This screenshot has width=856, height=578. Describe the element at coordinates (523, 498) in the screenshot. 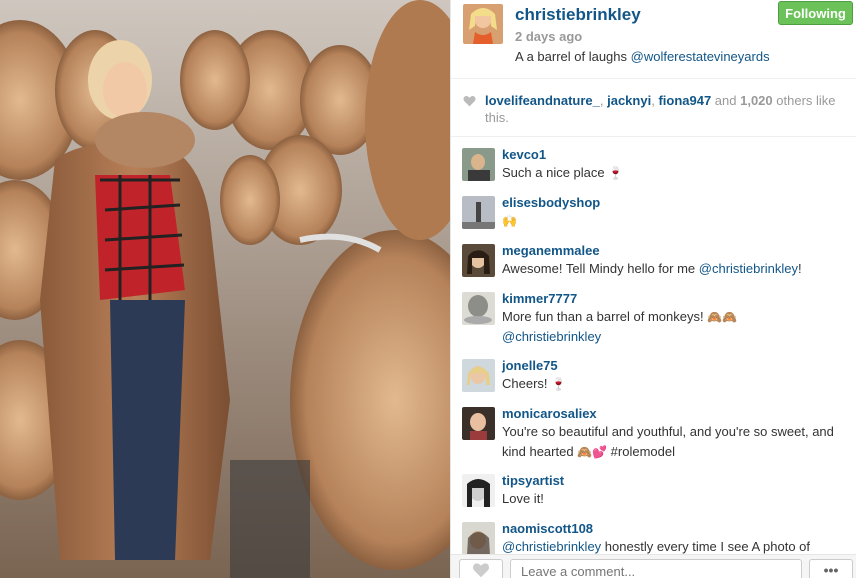

I see `comment-text: Love it!` at that location.